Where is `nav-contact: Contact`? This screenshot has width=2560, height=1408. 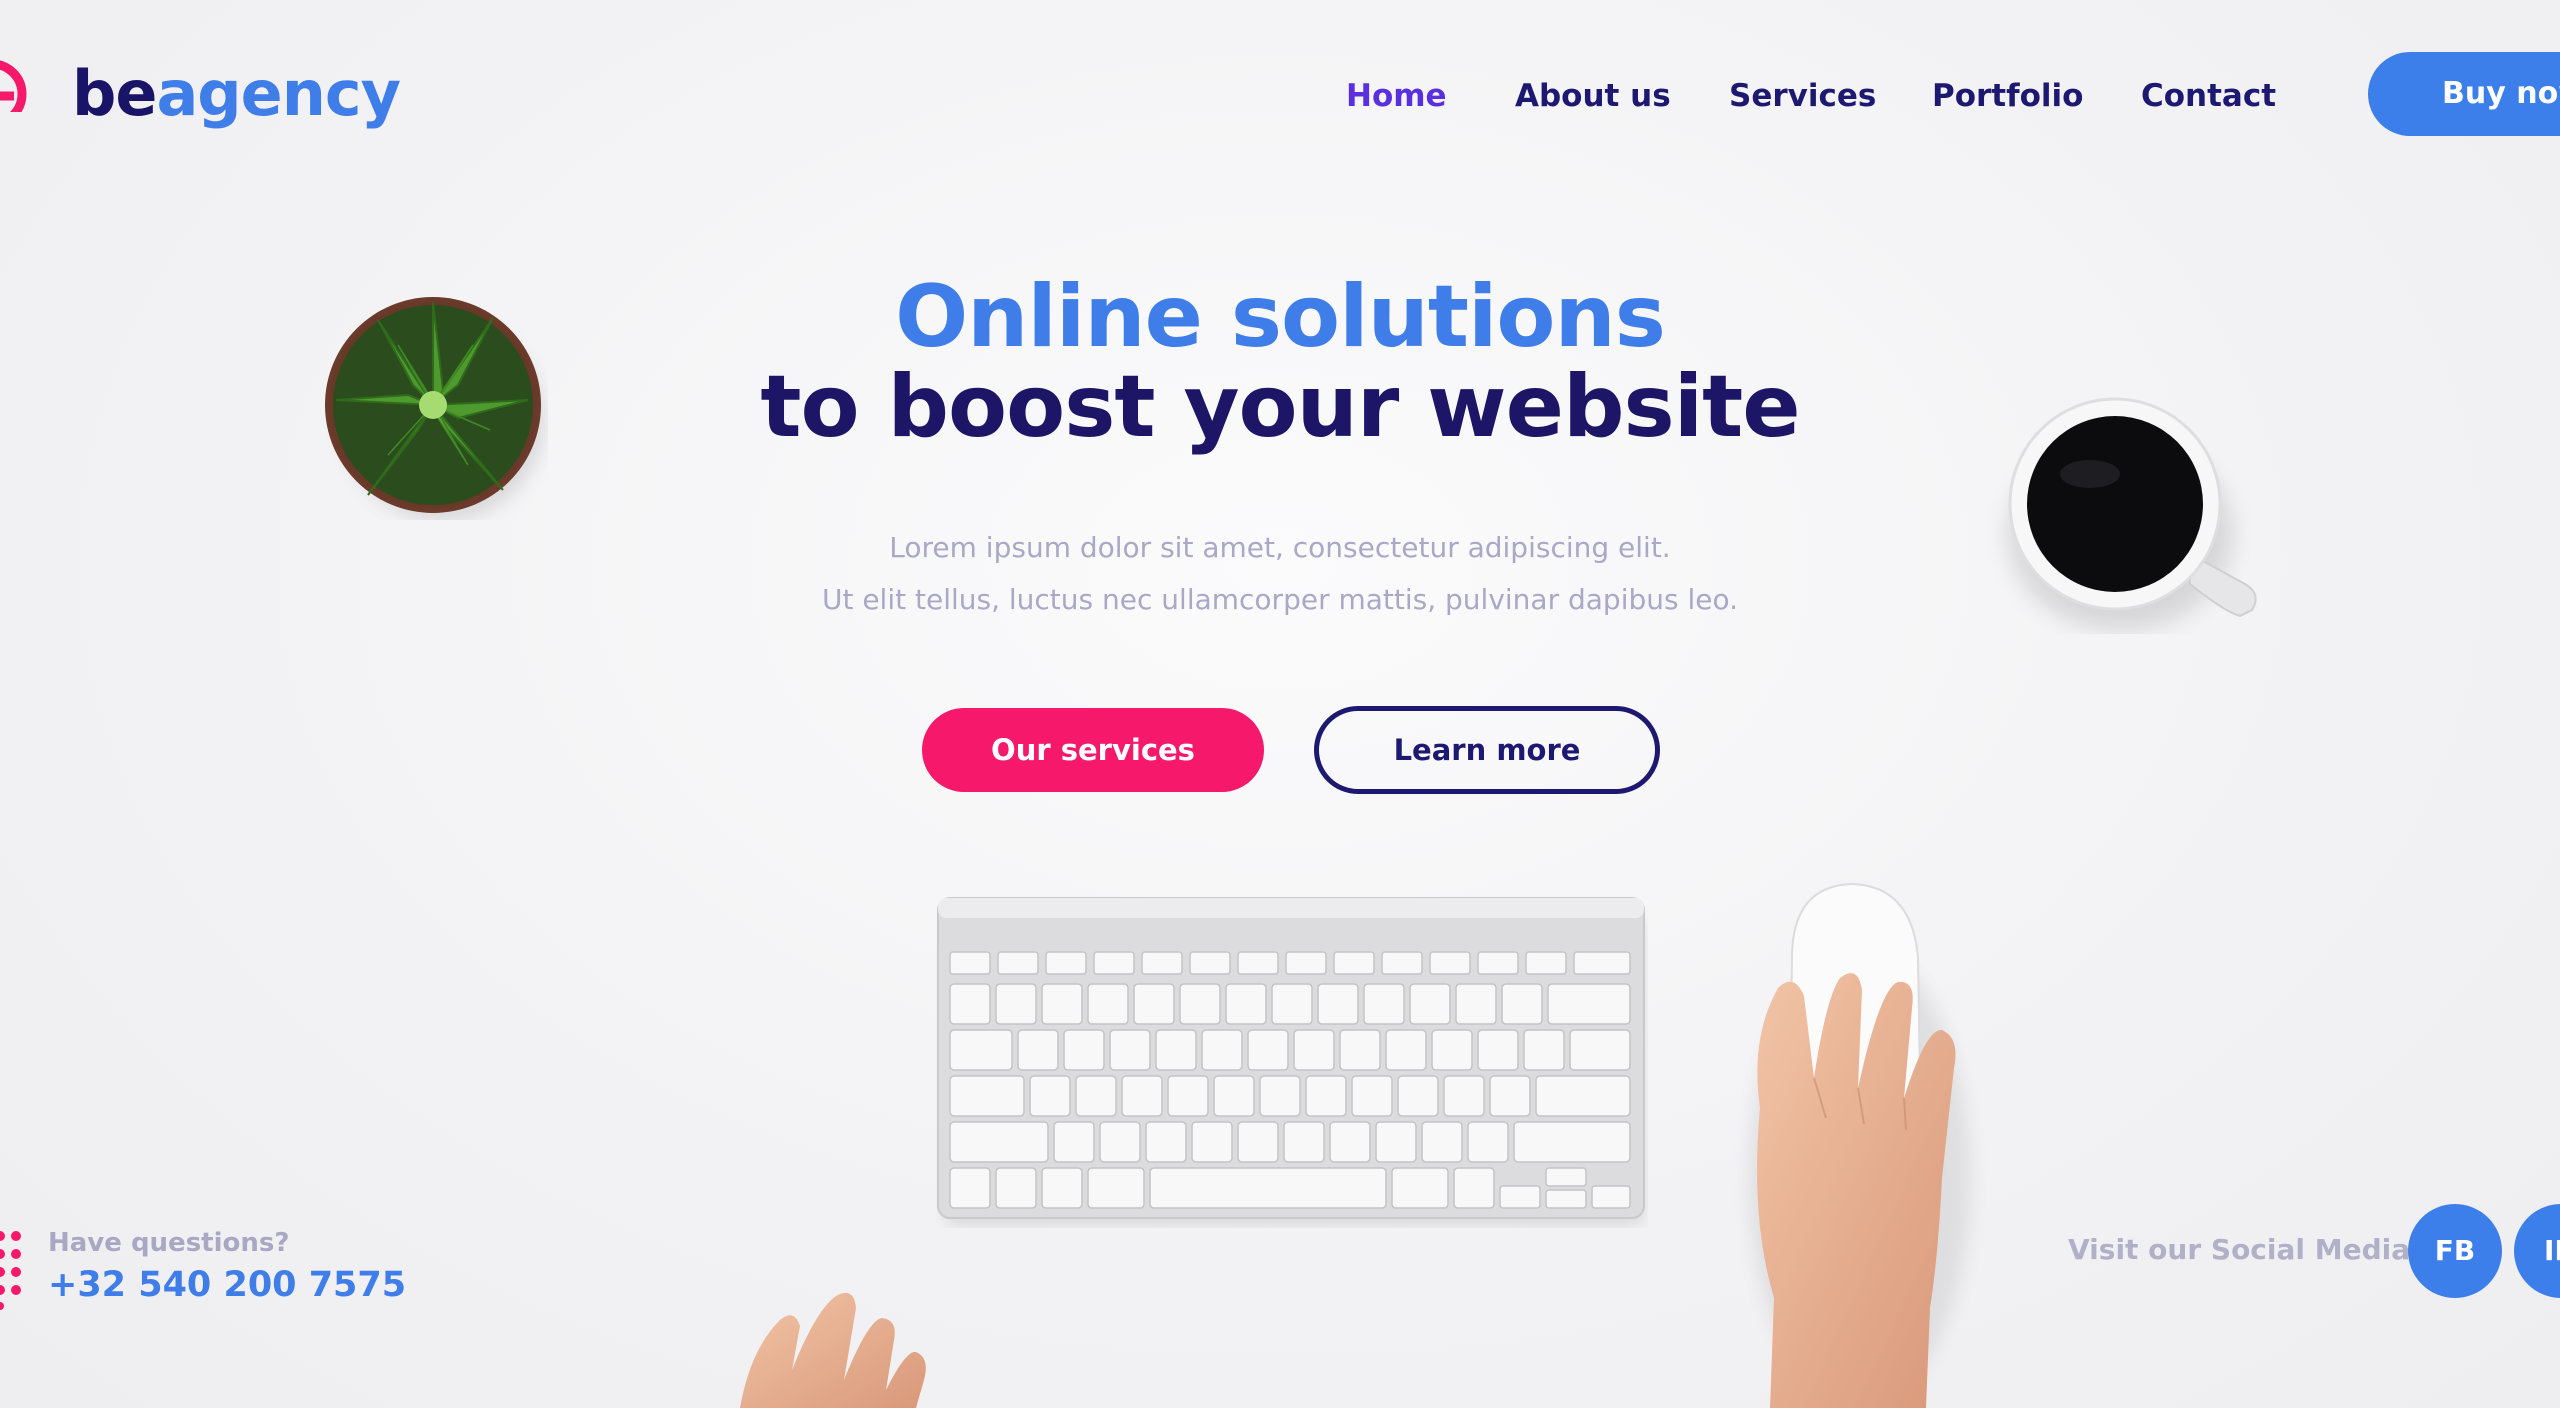
nav-contact: Contact is located at coordinates (2208, 96).